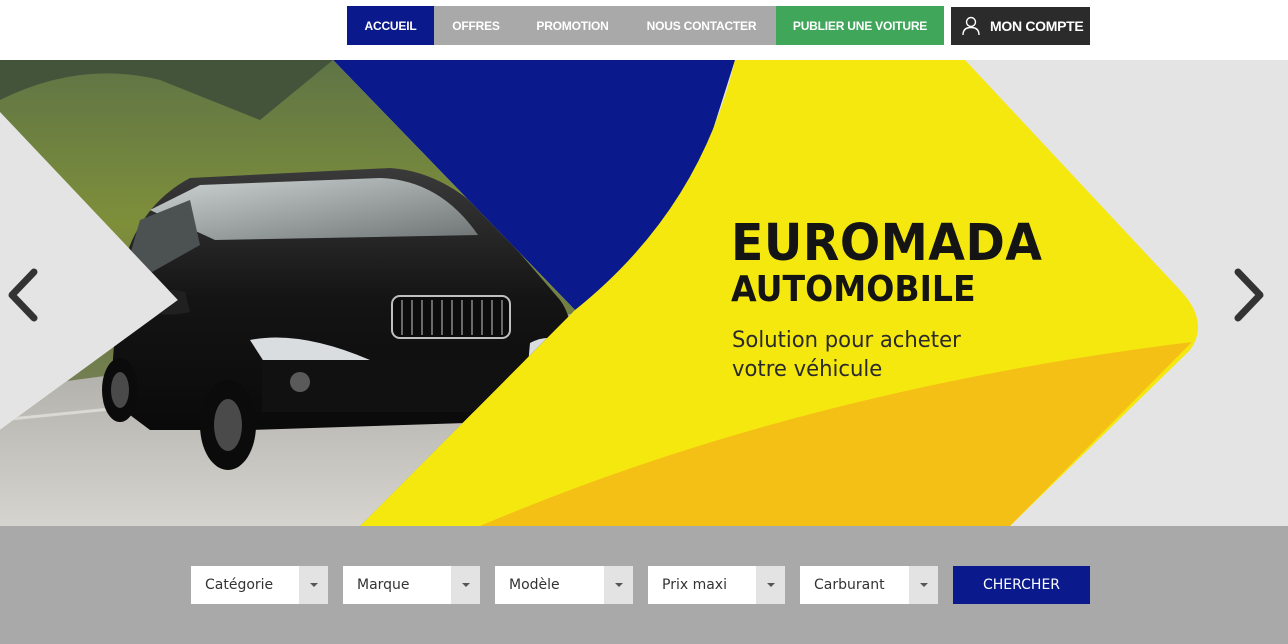 Image resolution: width=1288 pixels, height=644 pixels. What do you see at coordinates (807, 369) in the screenshot?
I see `hero-tagline-line2: votre véhicule` at bounding box center [807, 369].